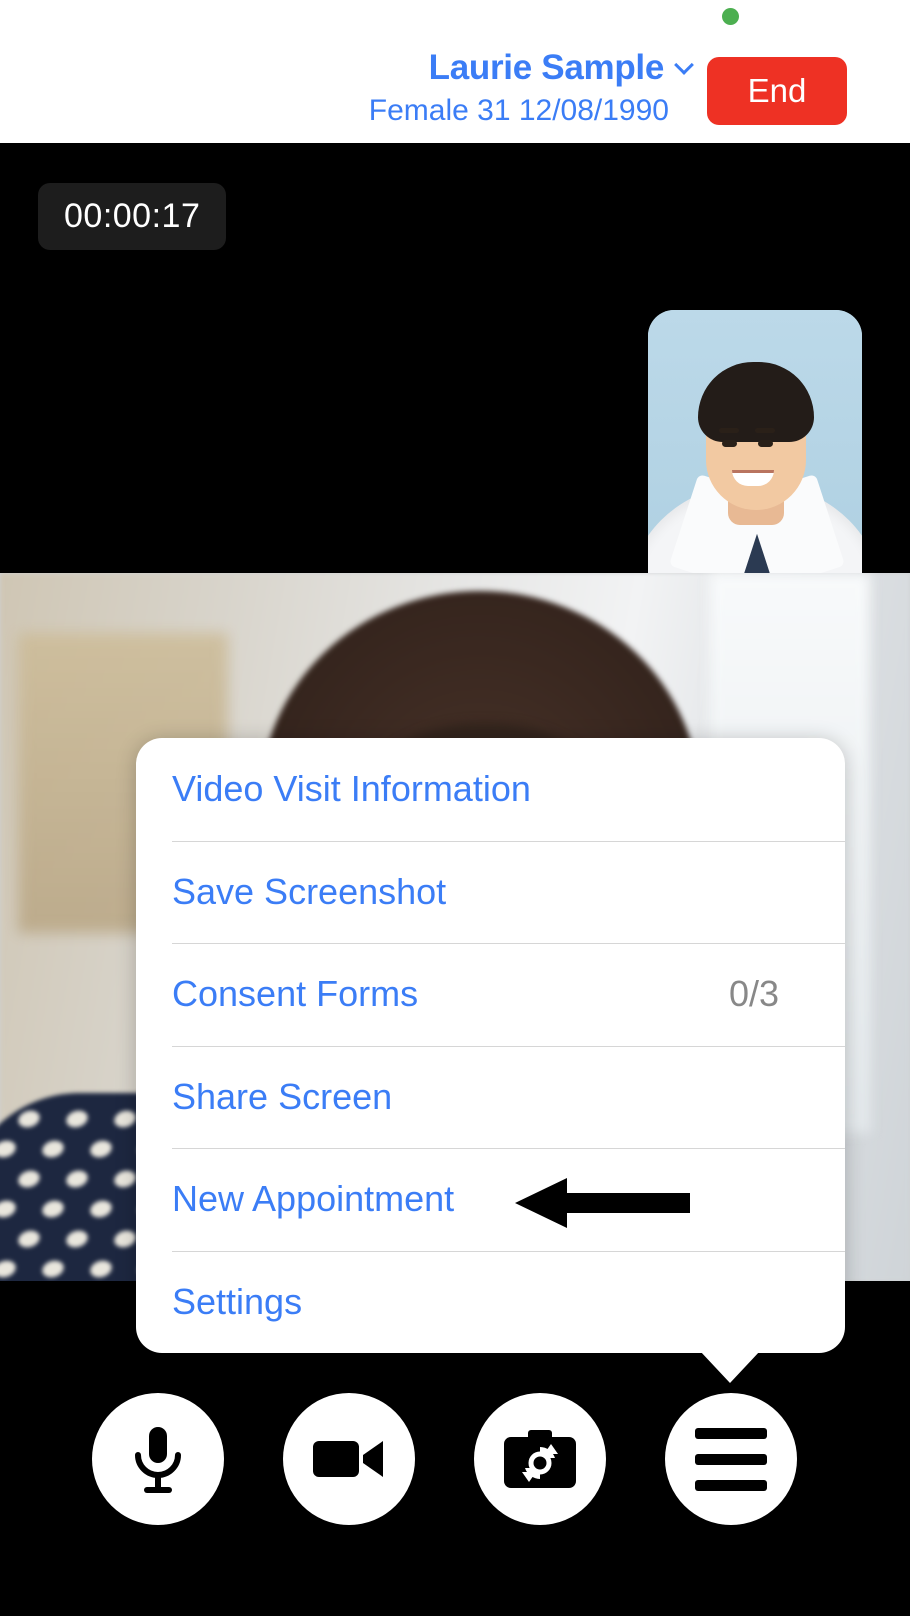  Describe the element at coordinates (490, 1199) in the screenshot. I see `menu-item-new-appointment: New Appointment` at that location.